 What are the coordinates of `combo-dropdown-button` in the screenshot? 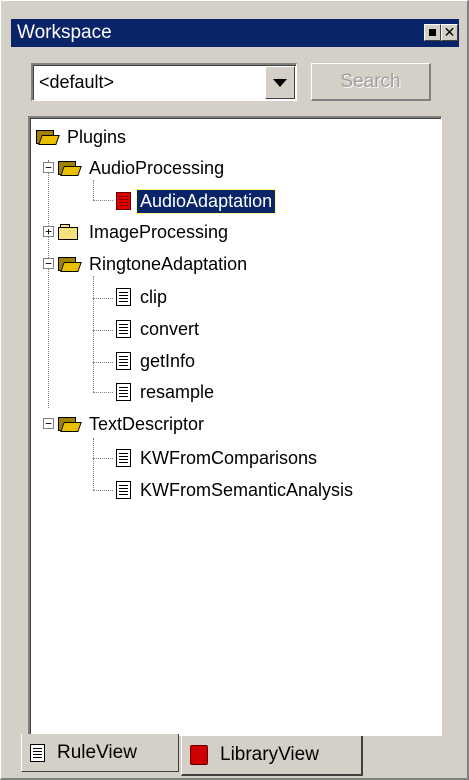 It's located at (280, 82).